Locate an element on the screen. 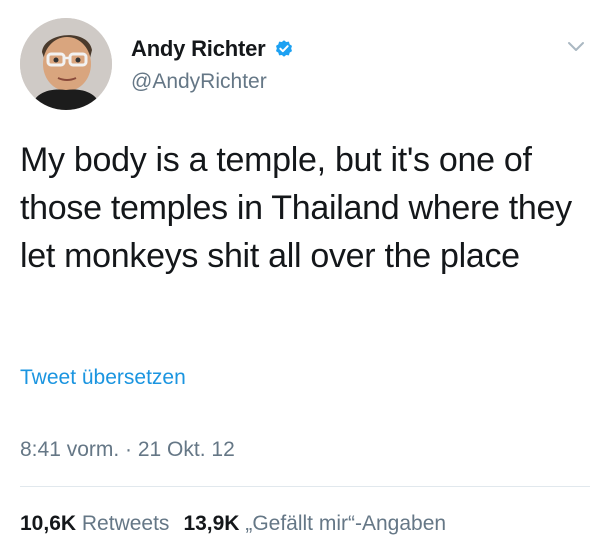  author-name-row: Andy Richter is located at coordinates (212, 49).